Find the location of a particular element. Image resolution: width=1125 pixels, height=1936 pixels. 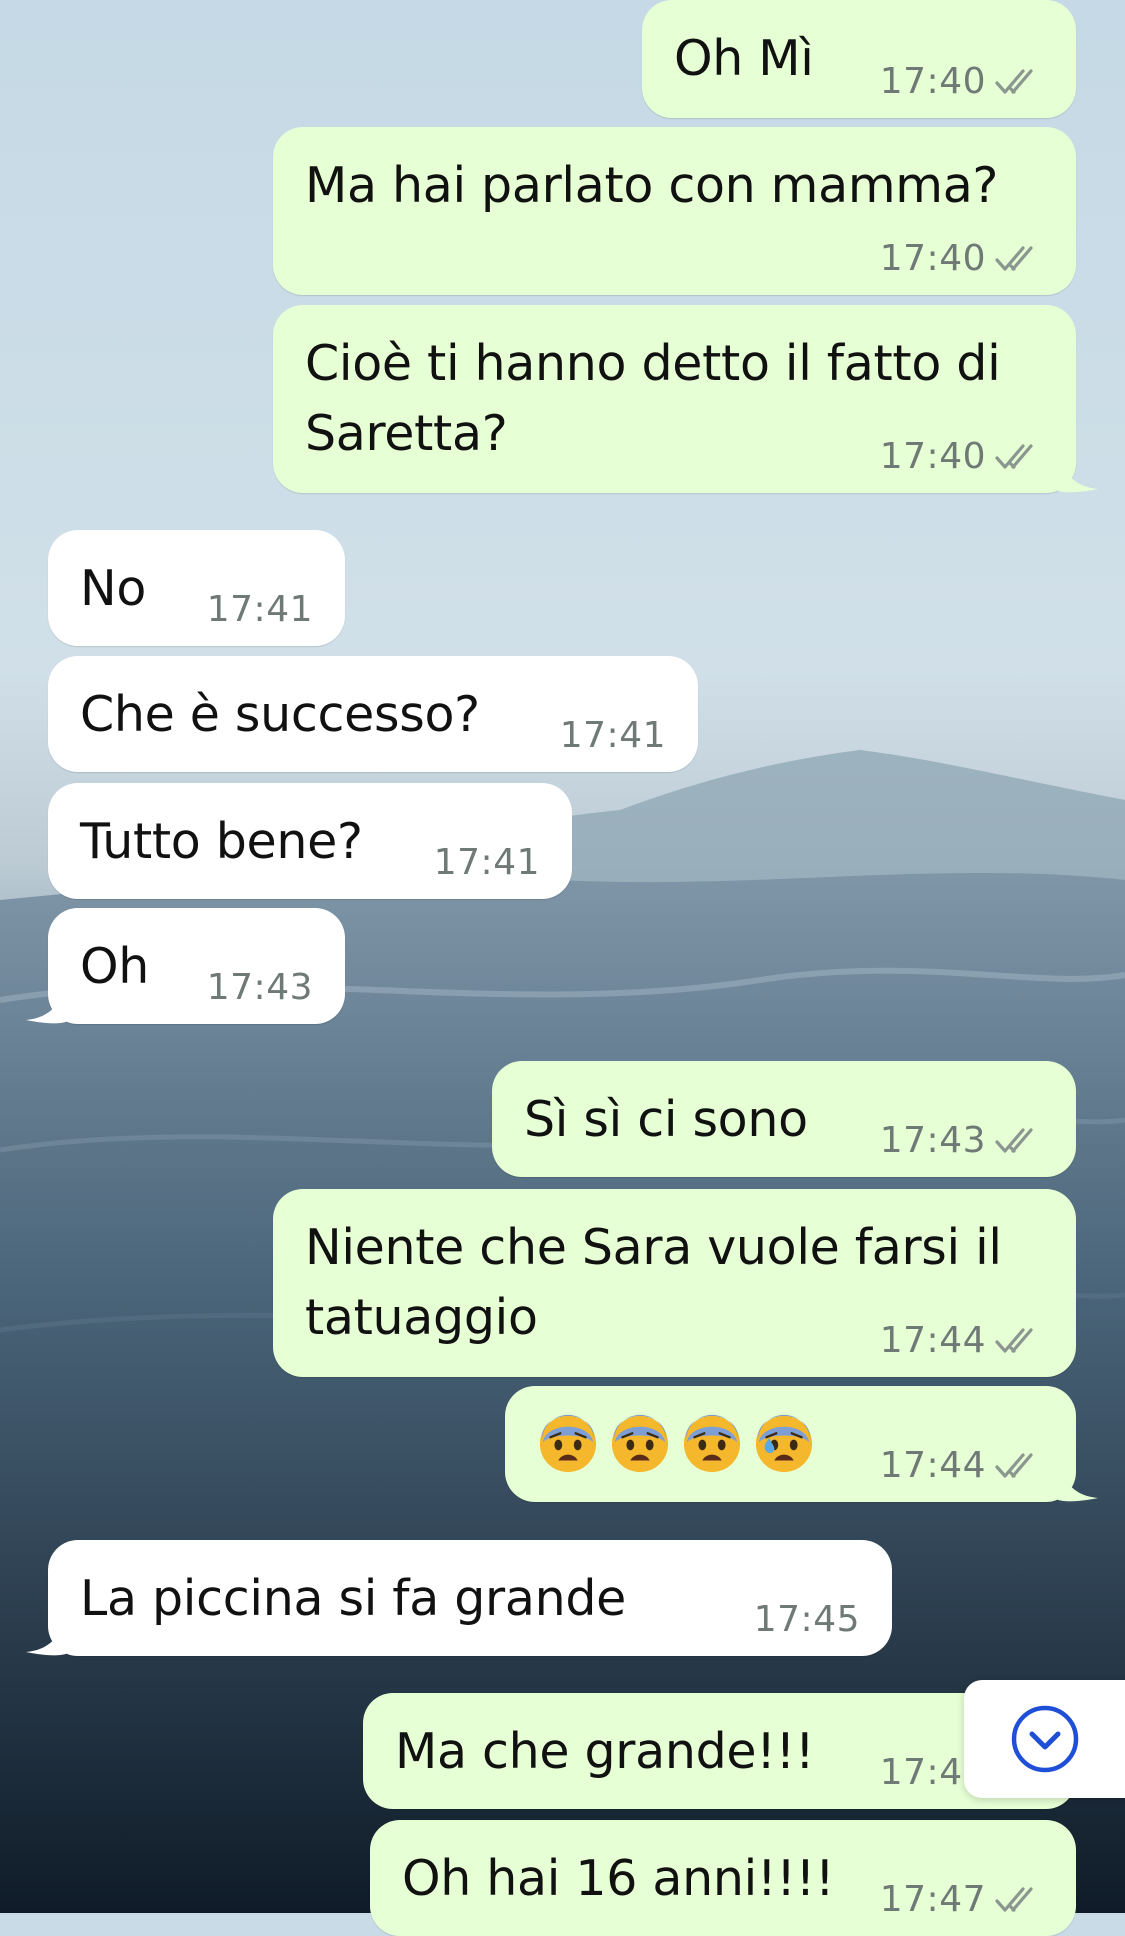

emoji-group is located at coordinates (676, 1443).